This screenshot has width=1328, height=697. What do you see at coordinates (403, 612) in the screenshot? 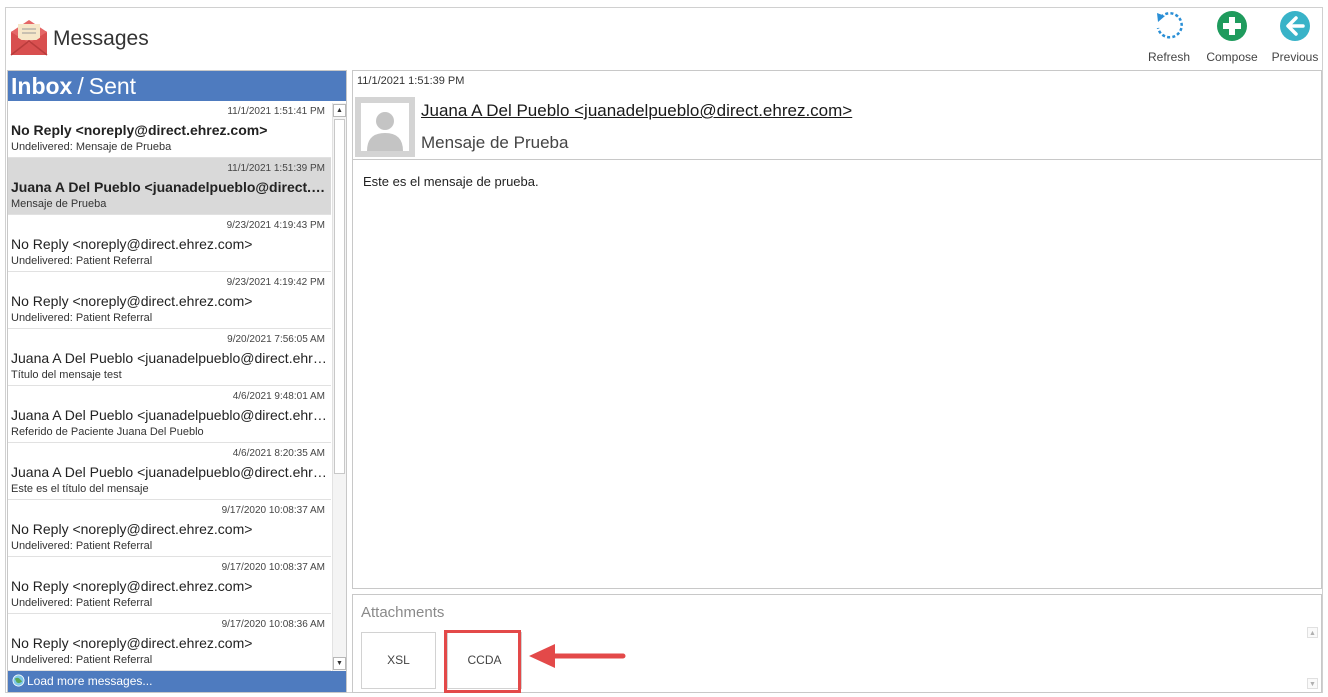
I see `attachments-label: Attachments` at bounding box center [403, 612].